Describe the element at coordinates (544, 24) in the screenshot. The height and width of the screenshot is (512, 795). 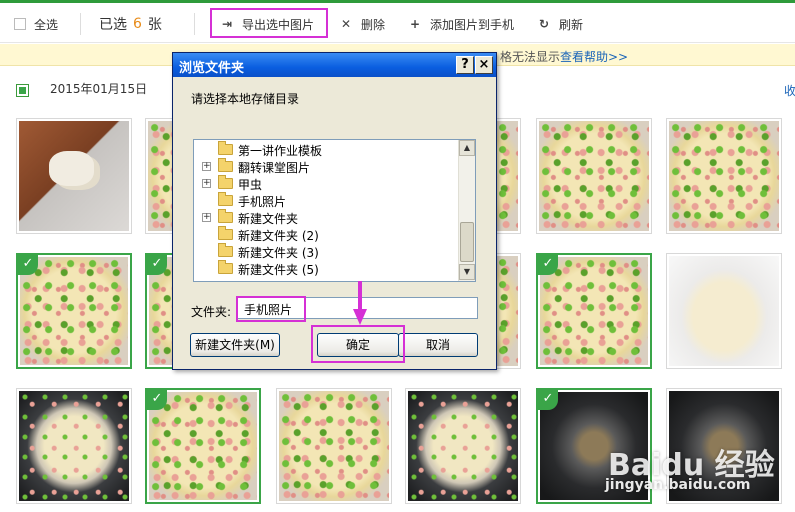
I see `refresh-icon: ↻` at that location.